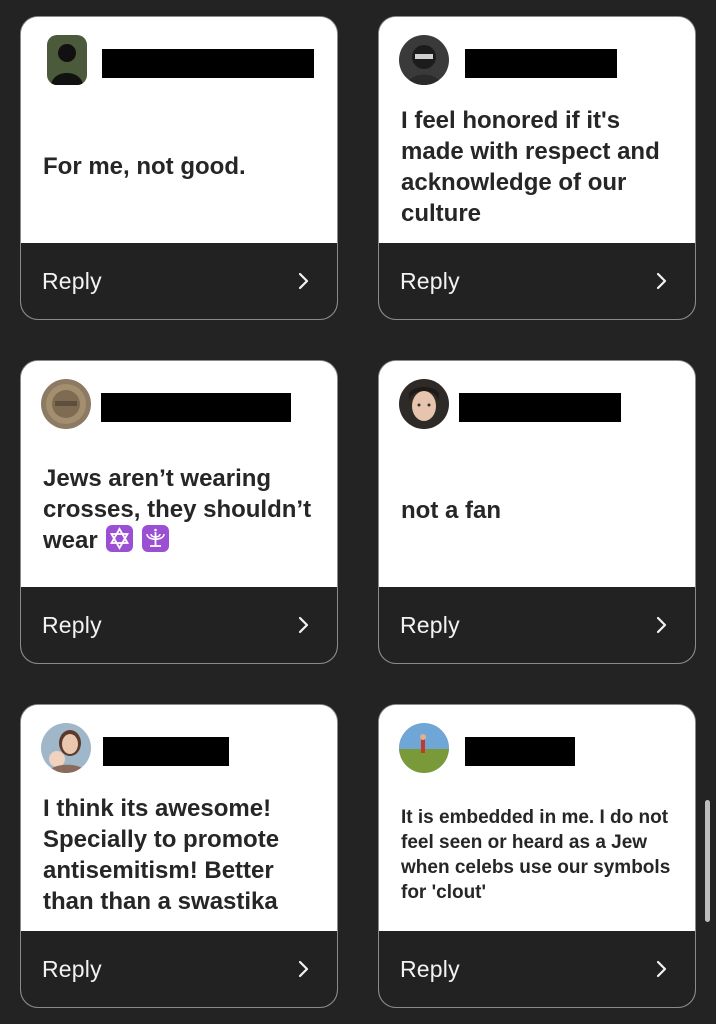 This screenshot has height=1024, width=716. Describe the element at coordinates (451, 510) in the screenshot. I see `reply-message: not a fan` at that location.